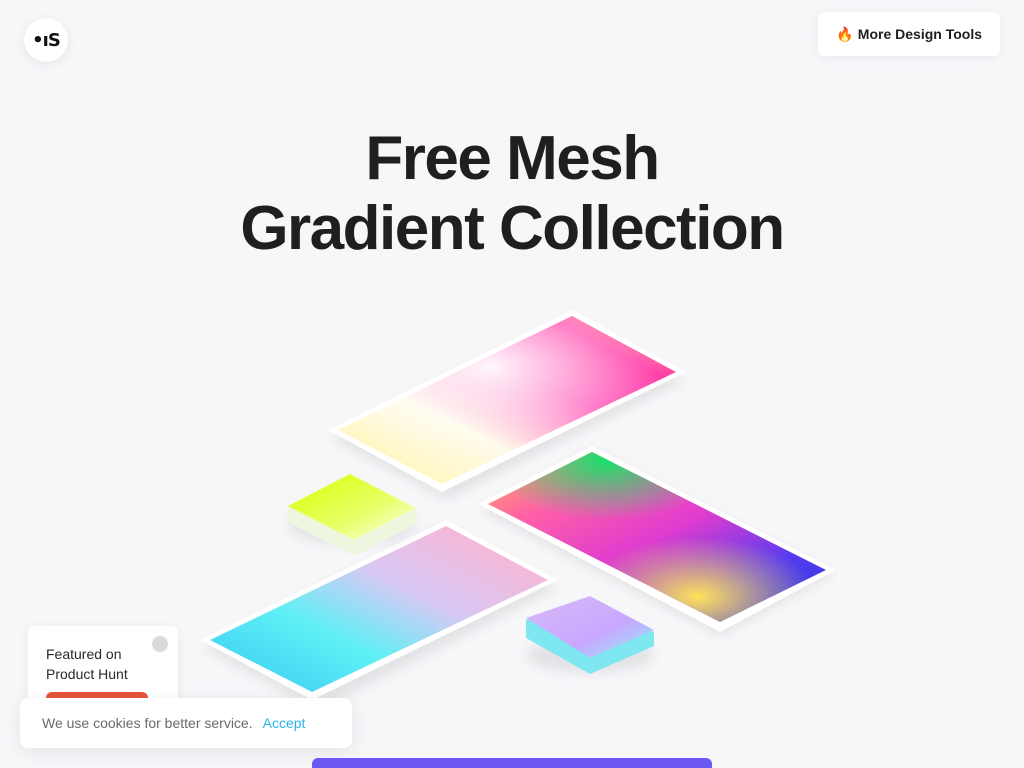 The image size is (1024, 768). I want to click on more-design-tools-label: More Design Tools, so click(919, 34).